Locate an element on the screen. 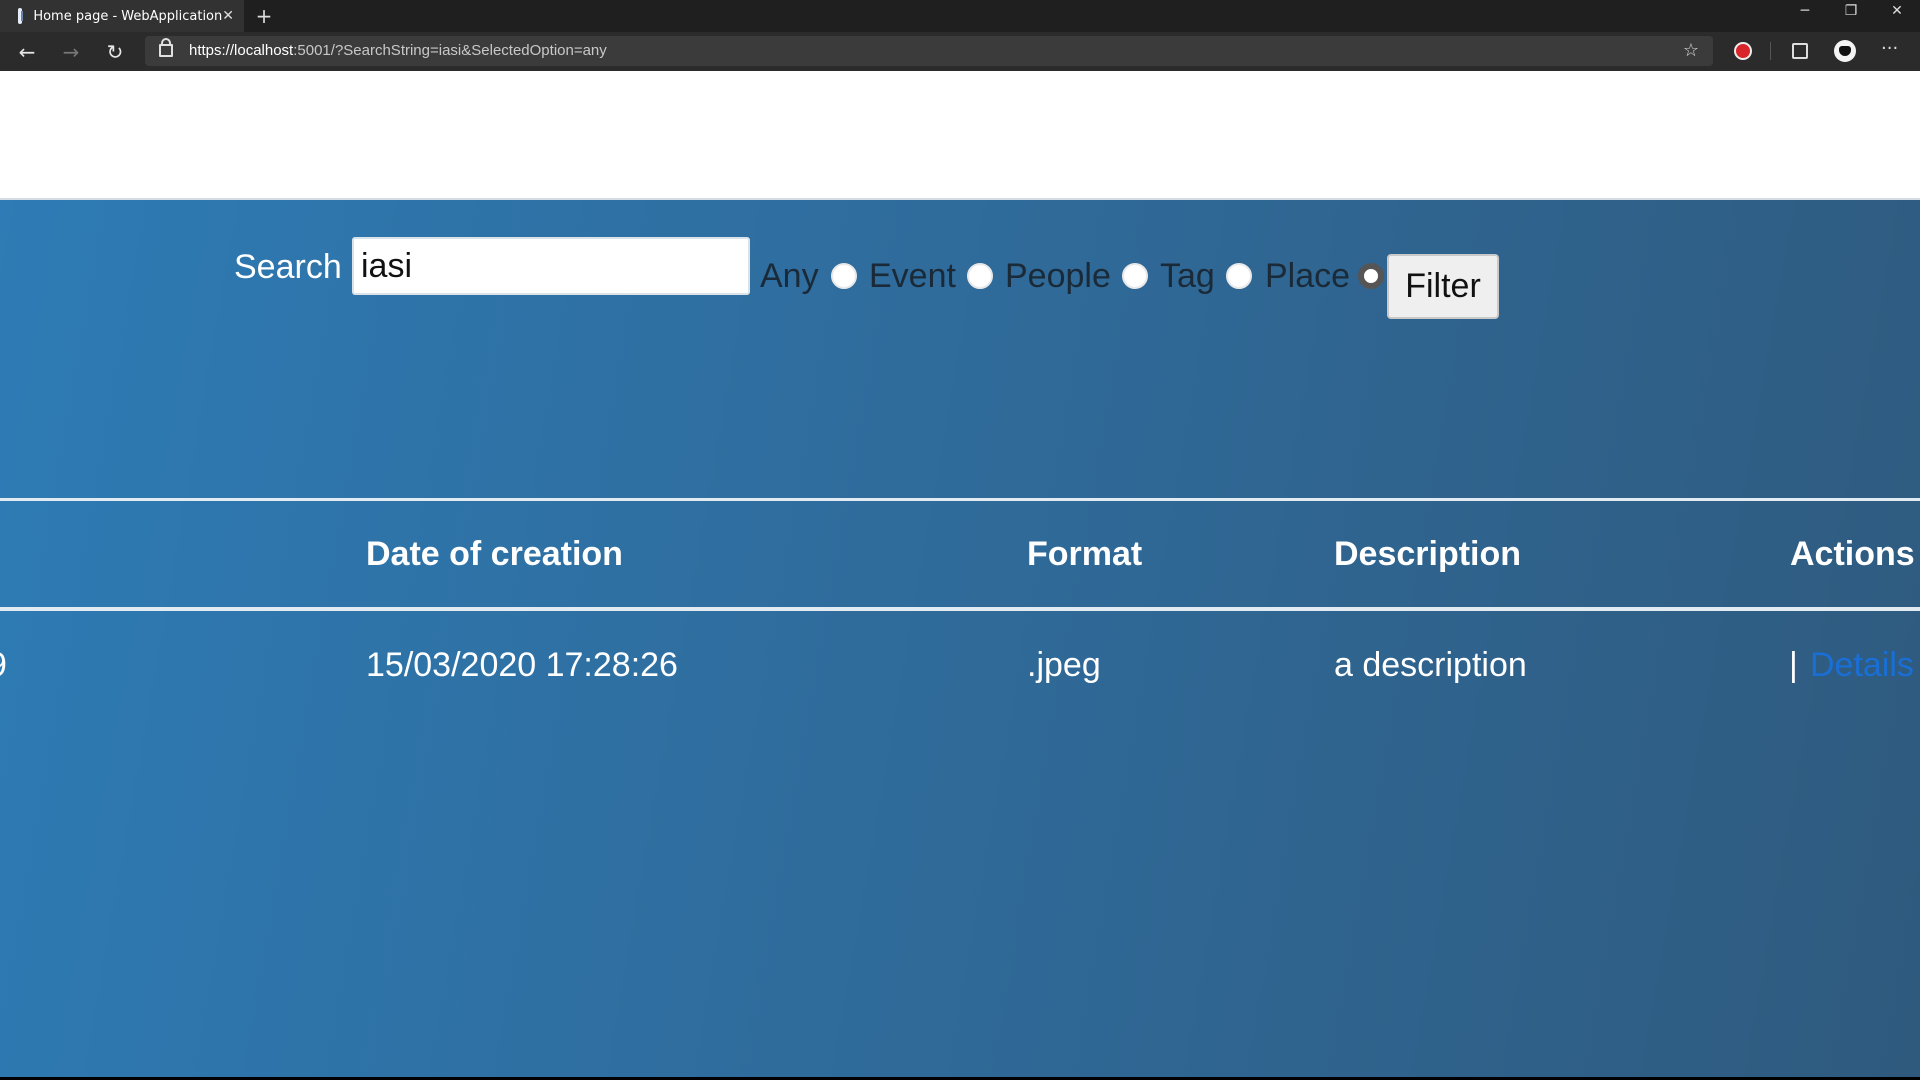 The width and height of the screenshot is (1920, 1080). browser-tab: Home page - WebApplication ✕ is located at coordinates (122, 16).